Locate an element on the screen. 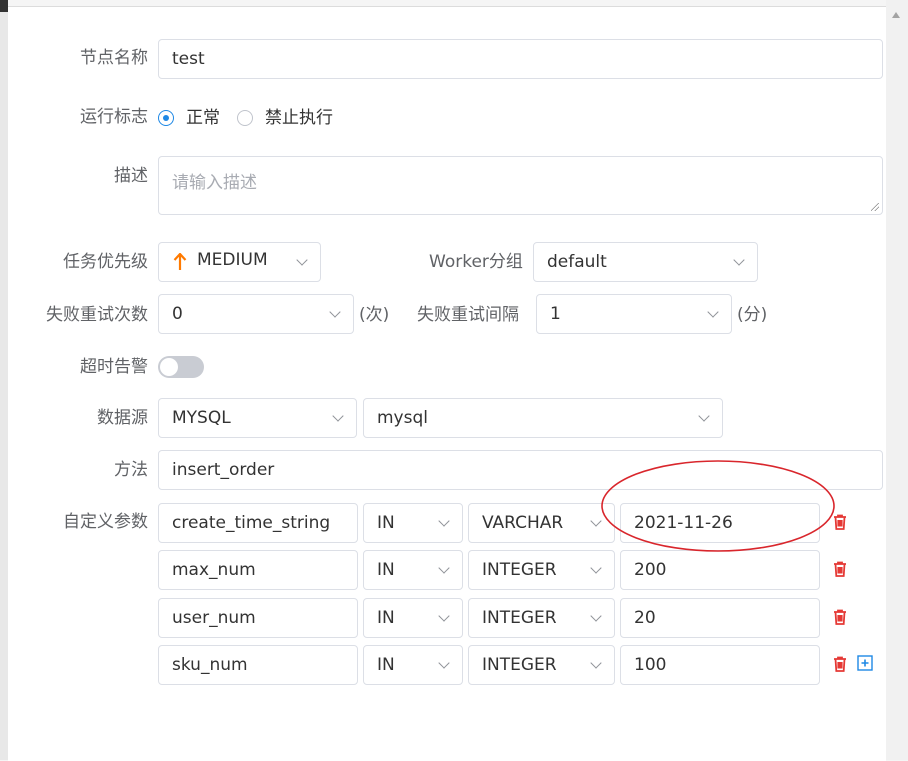 This screenshot has height=761, width=908. description-textarea: 请输入描述 is located at coordinates (520, 185).